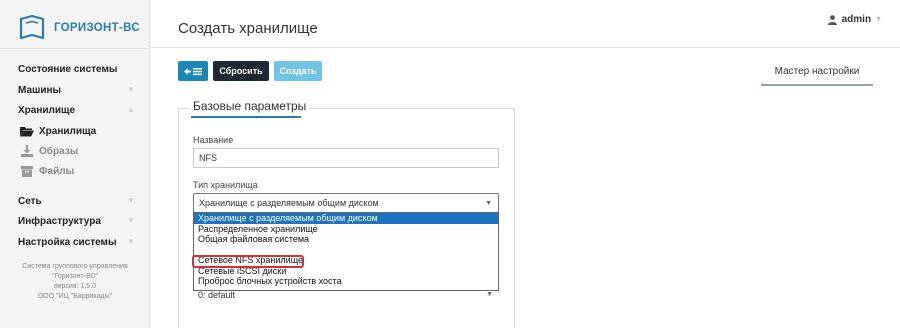 This screenshot has height=328, width=900. What do you see at coordinates (77, 110) in the screenshot?
I see `sidebar-item-storage: Хранилище ▲` at bounding box center [77, 110].